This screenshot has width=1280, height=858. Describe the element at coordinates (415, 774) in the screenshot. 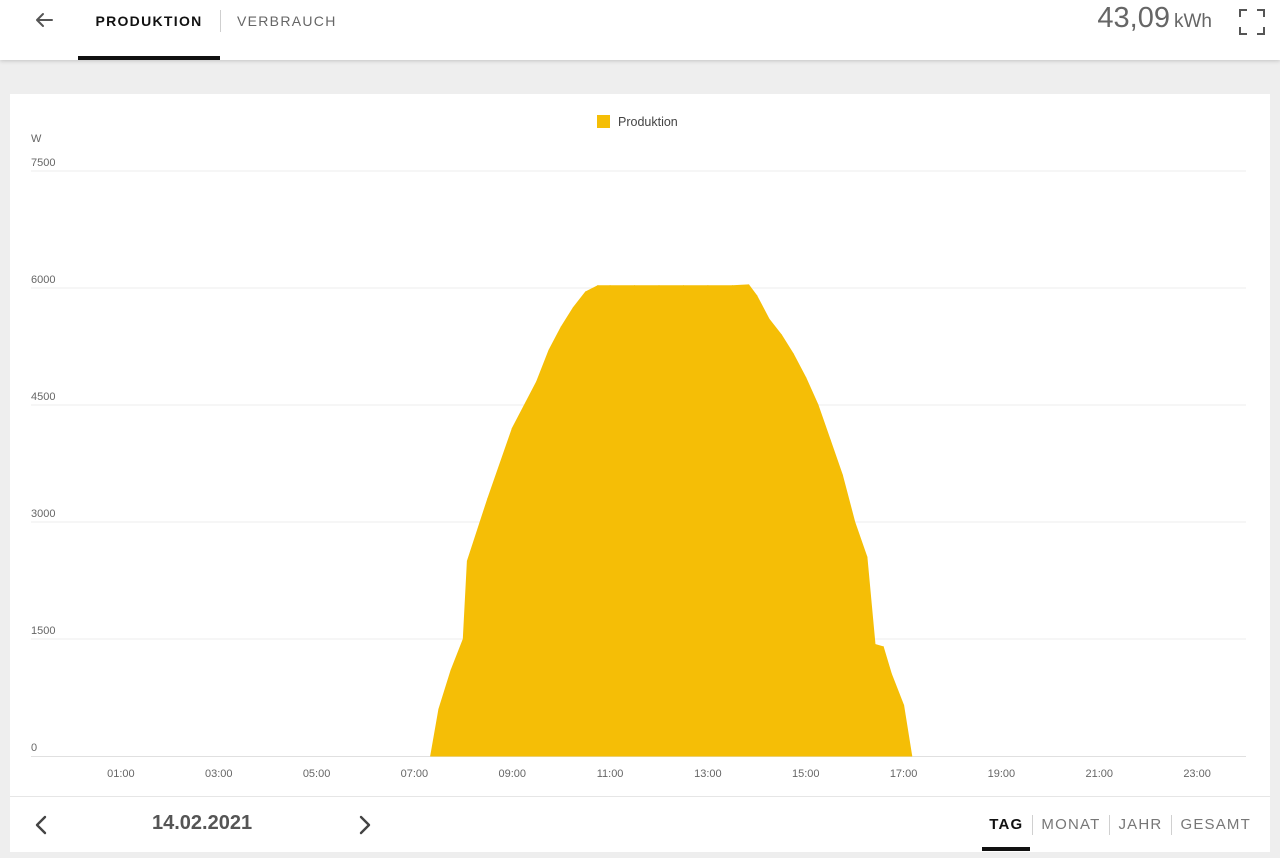

I see `x-tick-label: 07:00` at that location.